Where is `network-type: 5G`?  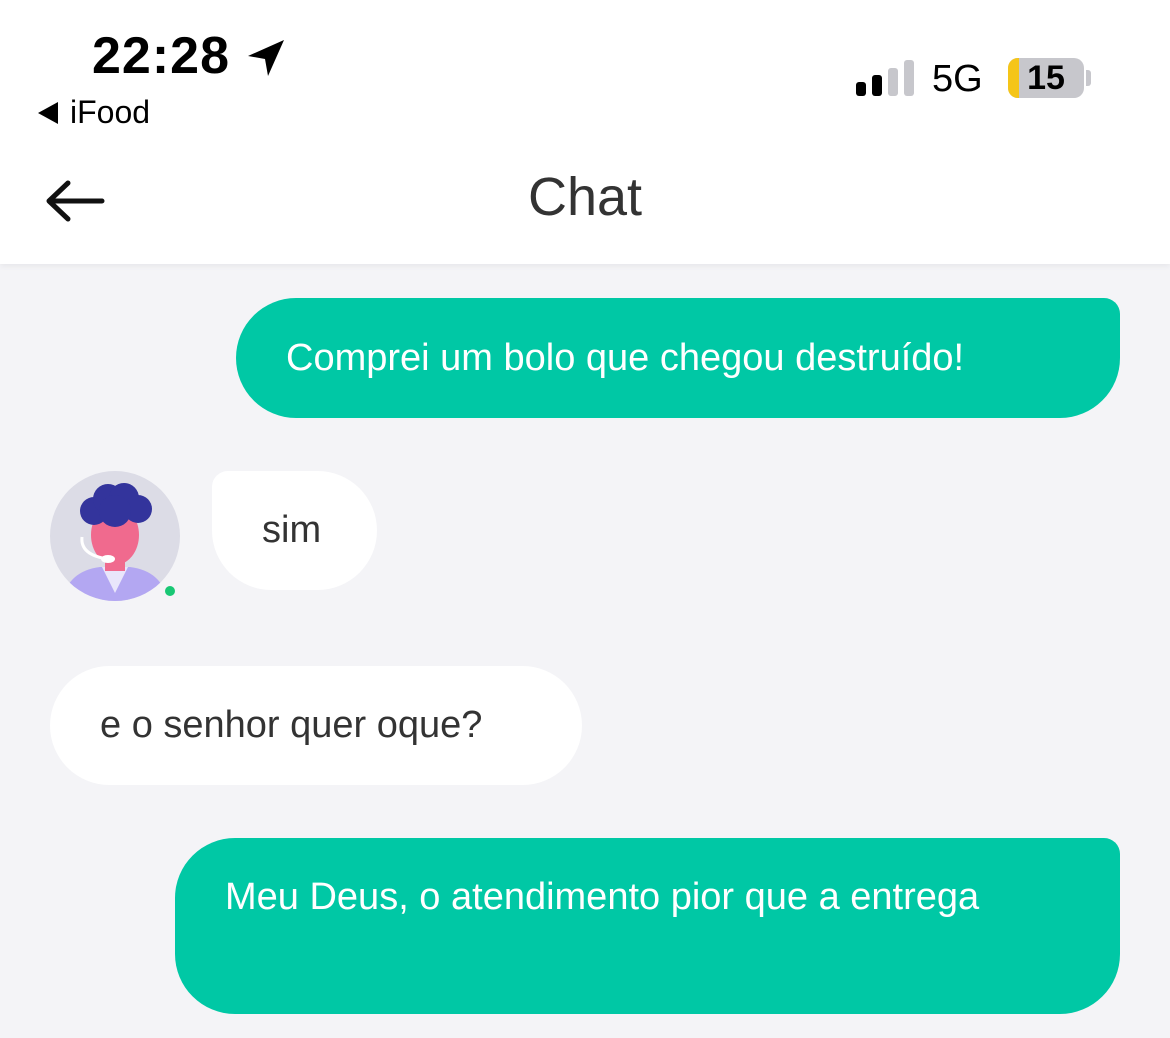 network-type: 5G is located at coordinates (957, 79).